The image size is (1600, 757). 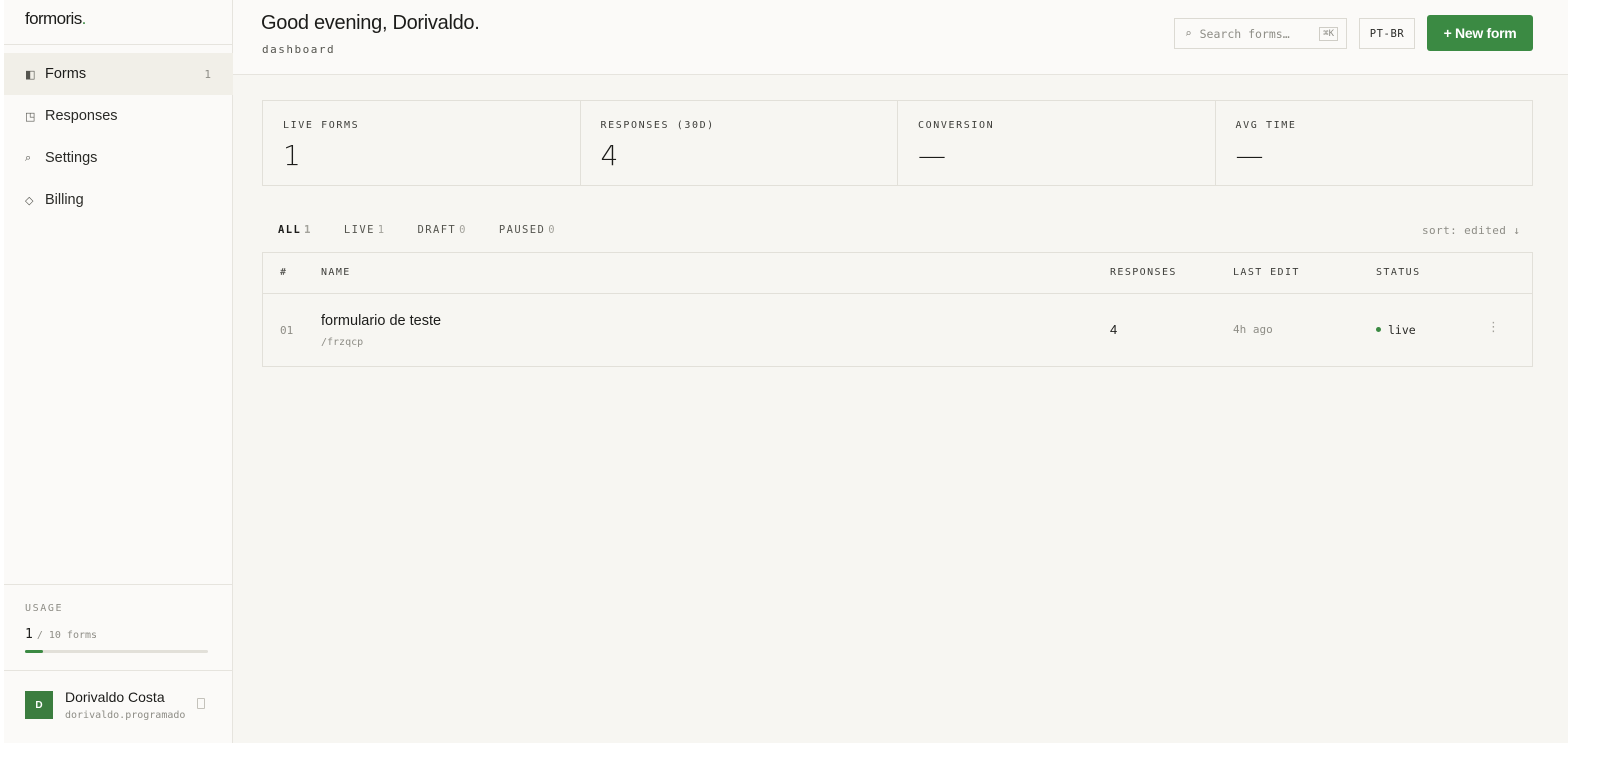 What do you see at coordinates (422, 143) in the screenshot?
I see `stat-live-forms: LIVE FORMS 1` at bounding box center [422, 143].